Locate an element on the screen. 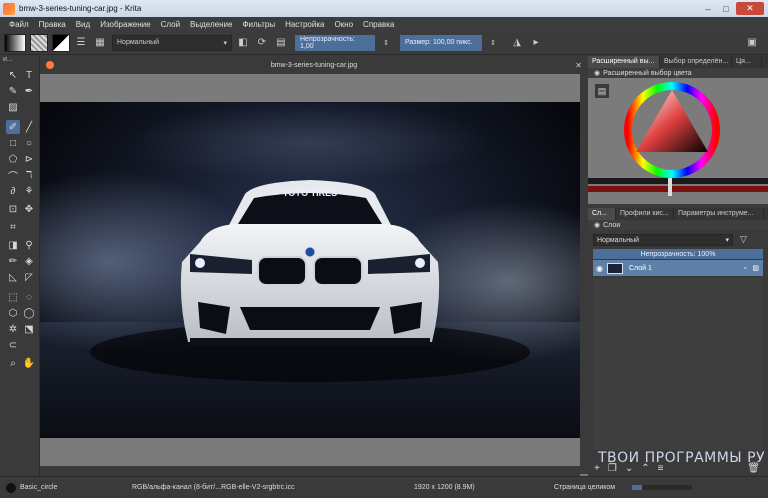  zoom-slider-fill is located at coordinates (637, 487).